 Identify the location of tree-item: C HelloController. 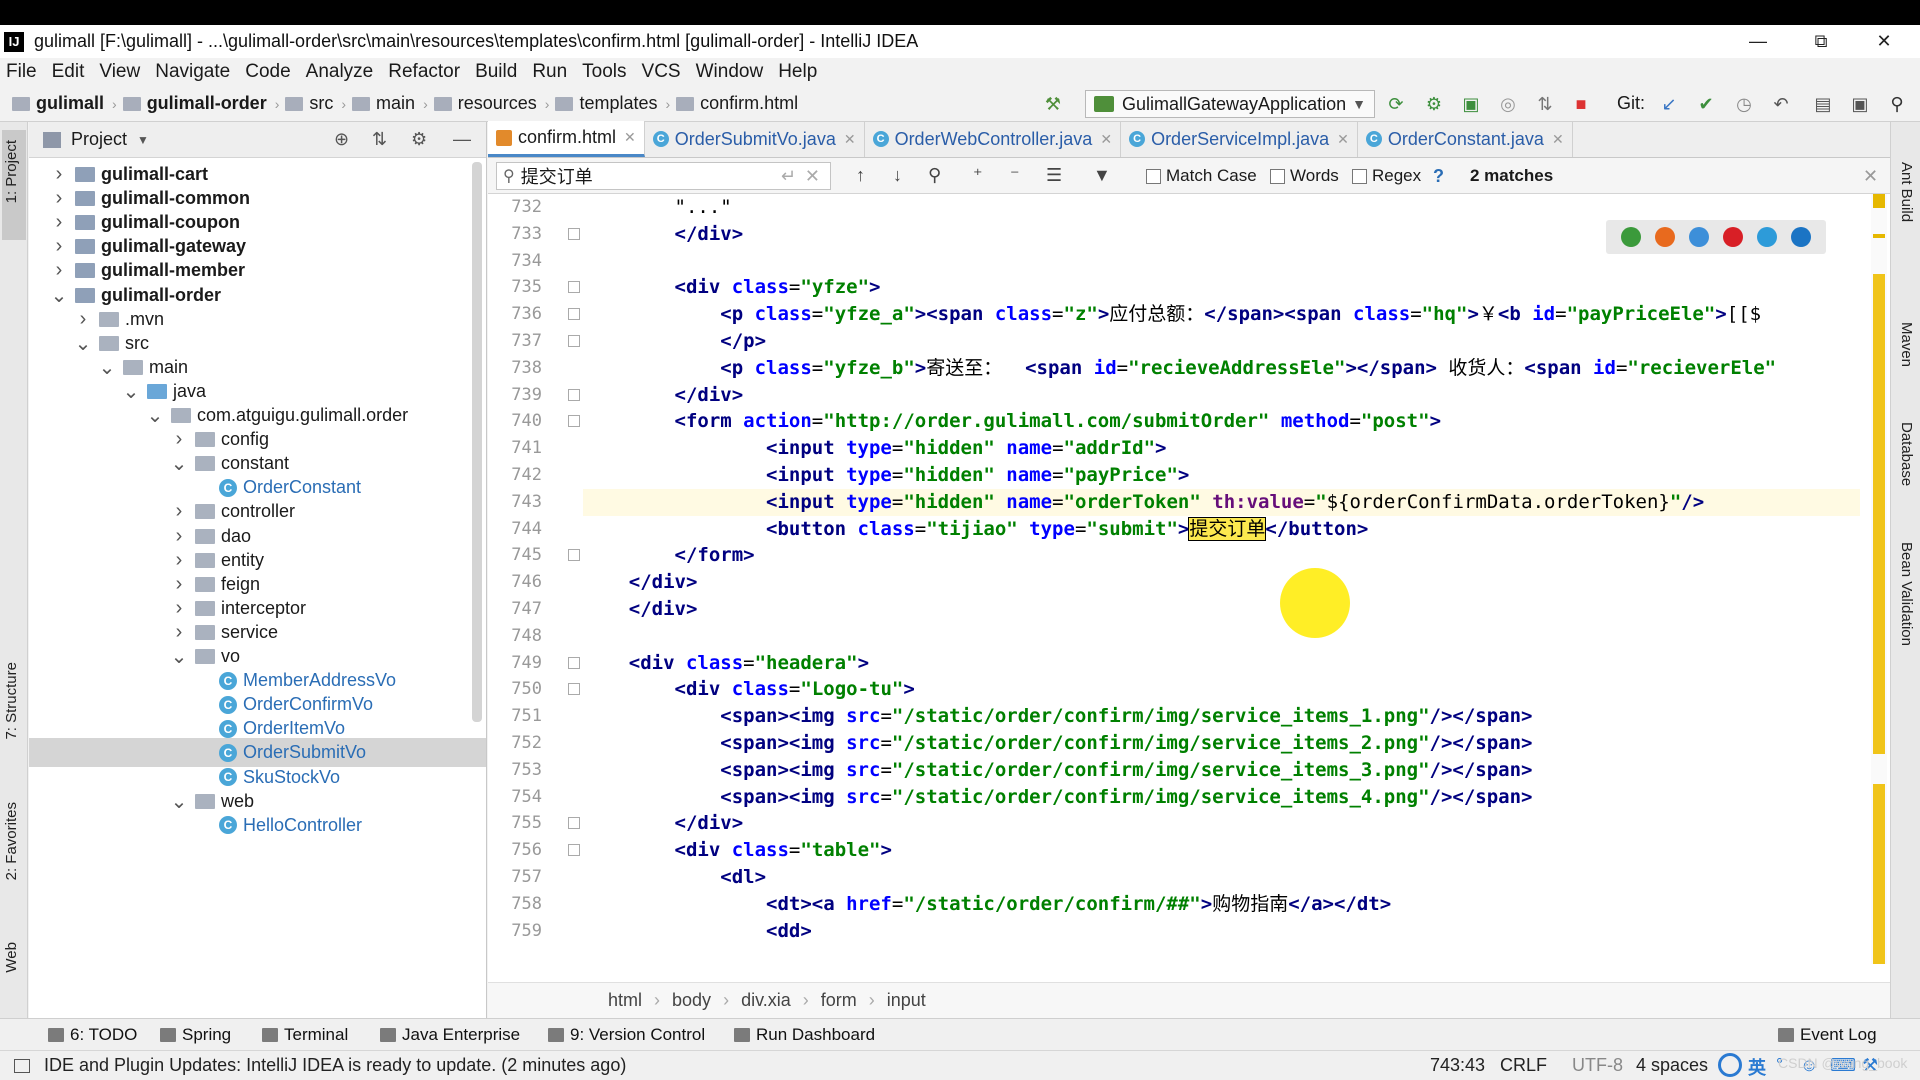
(277, 825).